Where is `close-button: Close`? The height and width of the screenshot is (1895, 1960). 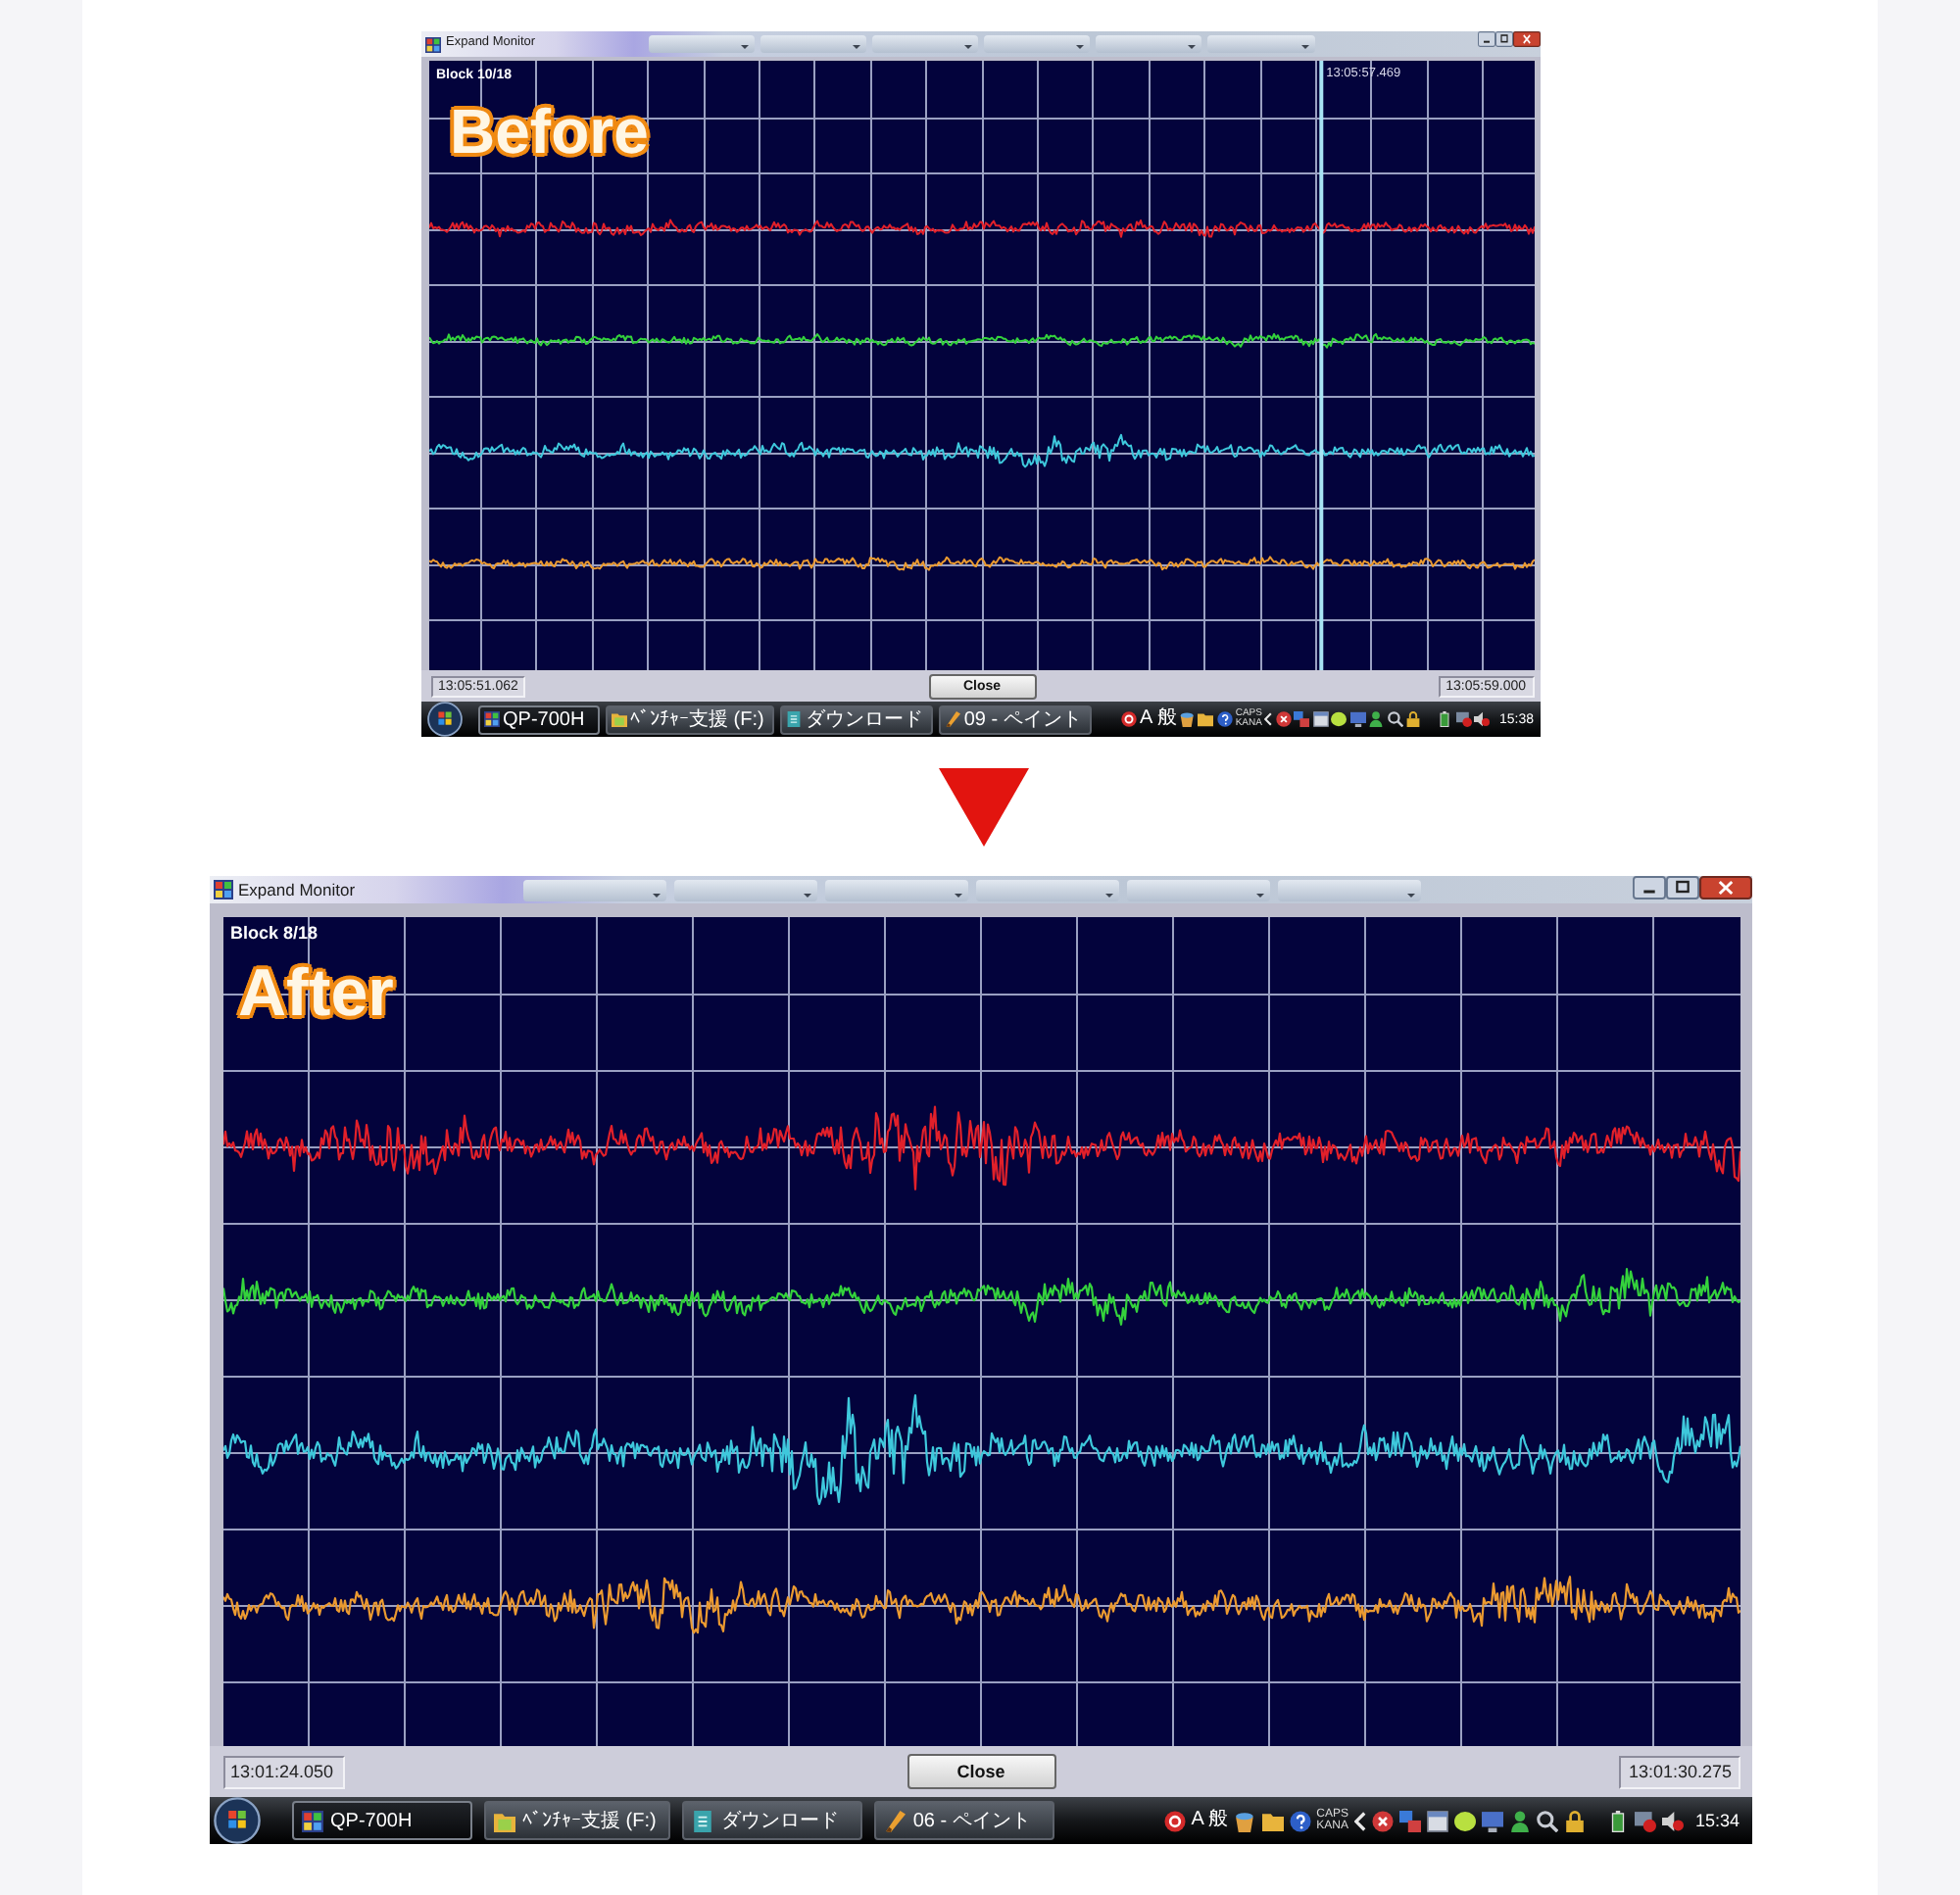
close-button: Close is located at coordinates (980, 1771).